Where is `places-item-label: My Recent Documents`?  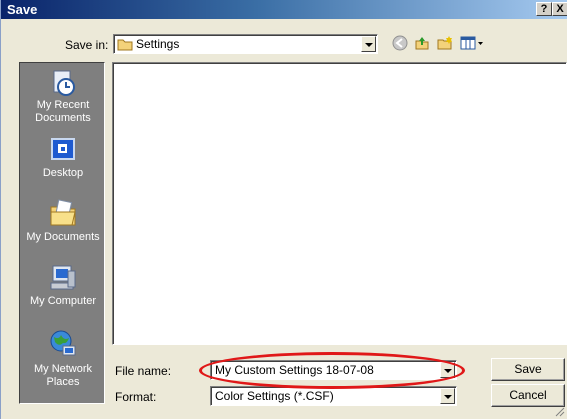 places-item-label: My Recent Documents is located at coordinates (63, 111).